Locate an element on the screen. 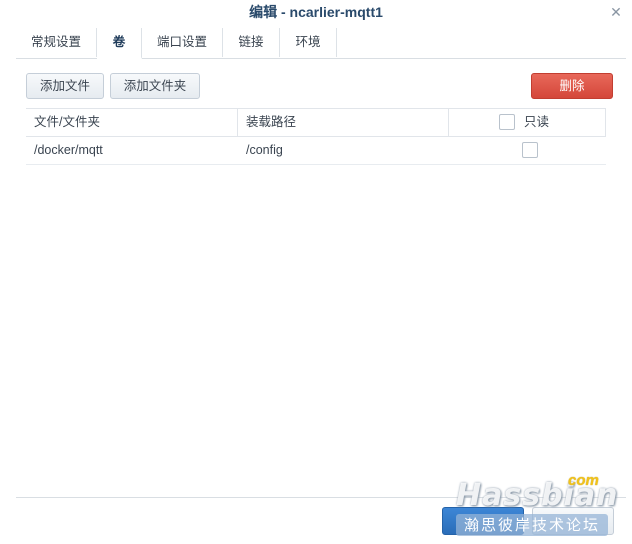 The width and height of the screenshot is (632, 544). tab-bar: 常规设置 卷 端口设置 链接 环境 is located at coordinates (321, 43).